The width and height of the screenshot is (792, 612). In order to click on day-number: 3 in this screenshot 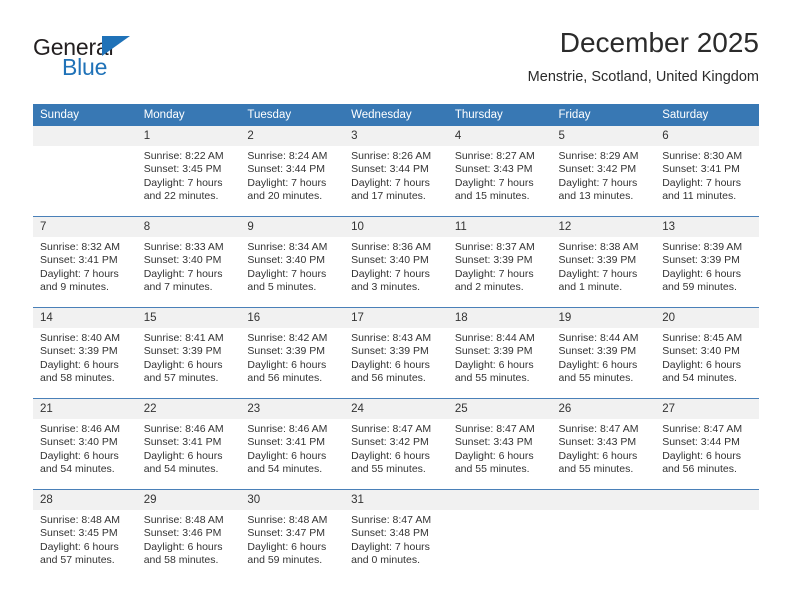, I will do `click(396, 136)`.